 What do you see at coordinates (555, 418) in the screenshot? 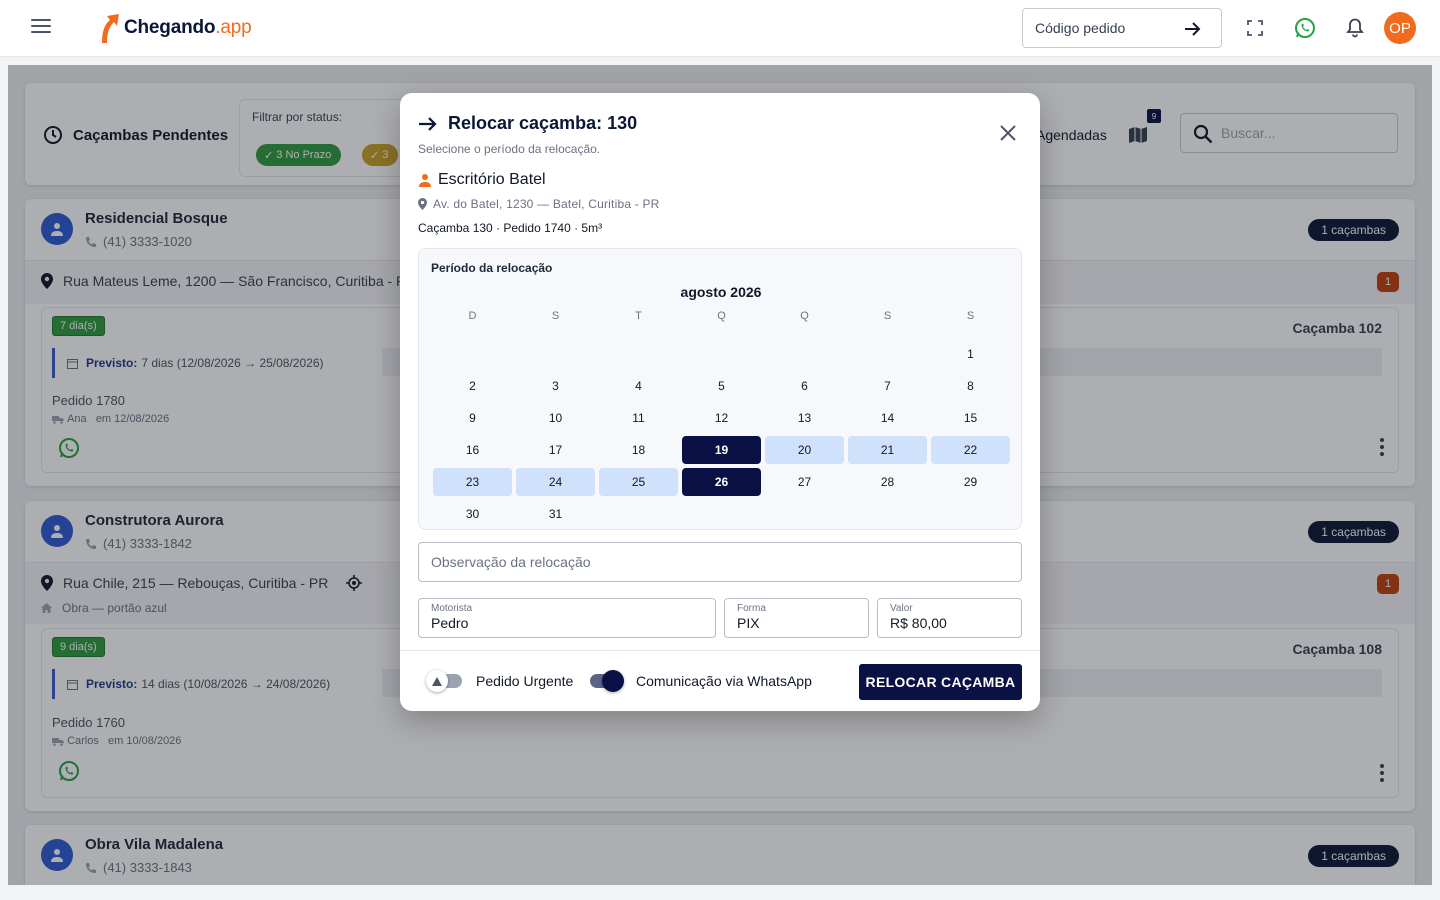
I see `calendar-day-10: 10` at bounding box center [555, 418].